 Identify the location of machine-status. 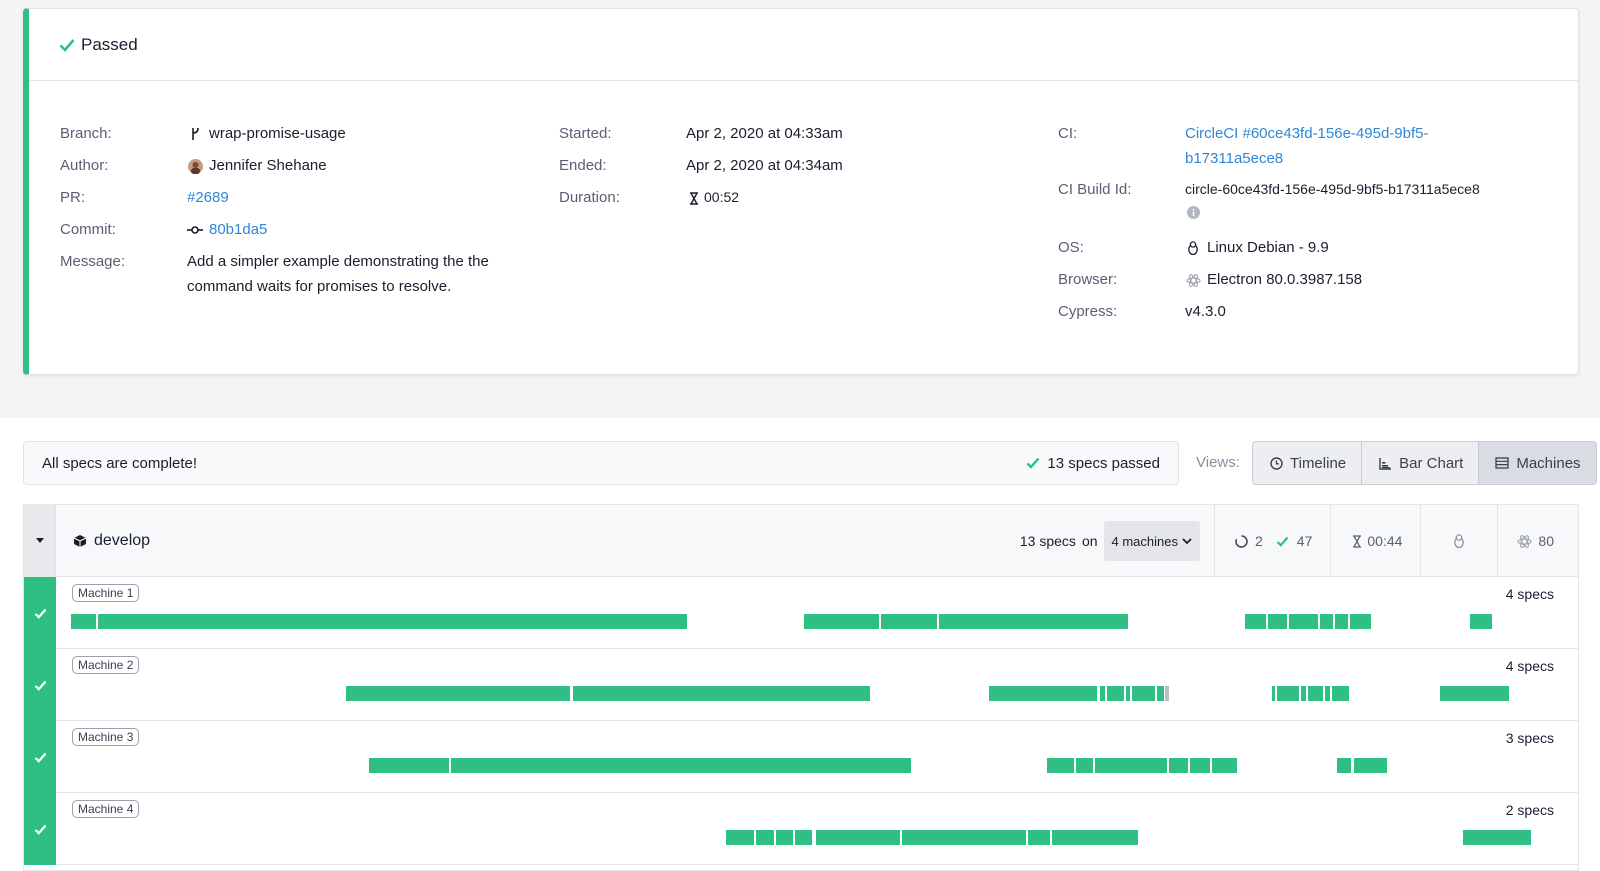
(40, 613).